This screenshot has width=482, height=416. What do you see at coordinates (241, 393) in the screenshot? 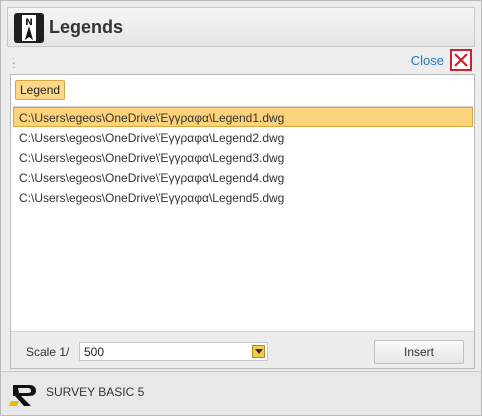
I see `status-bar: SURVEY BASIC 5` at bounding box center [241, 393].